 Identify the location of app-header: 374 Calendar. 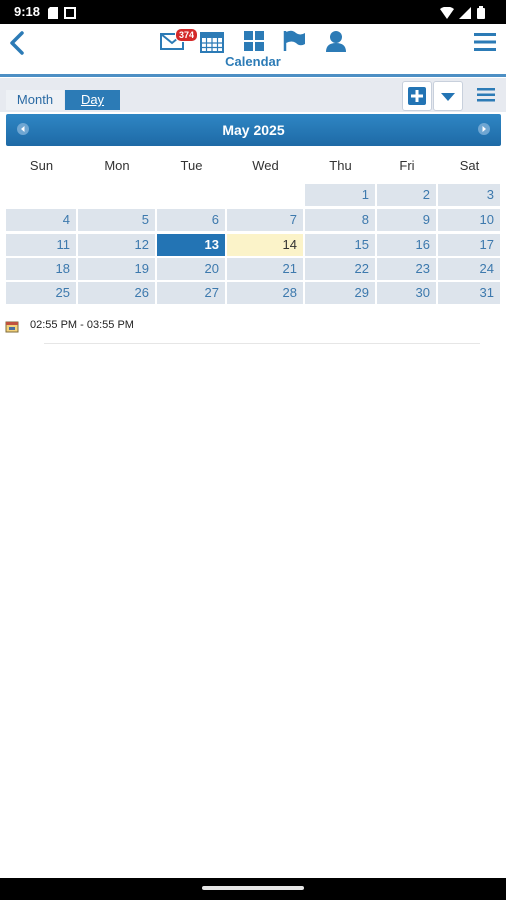
(253, 50).